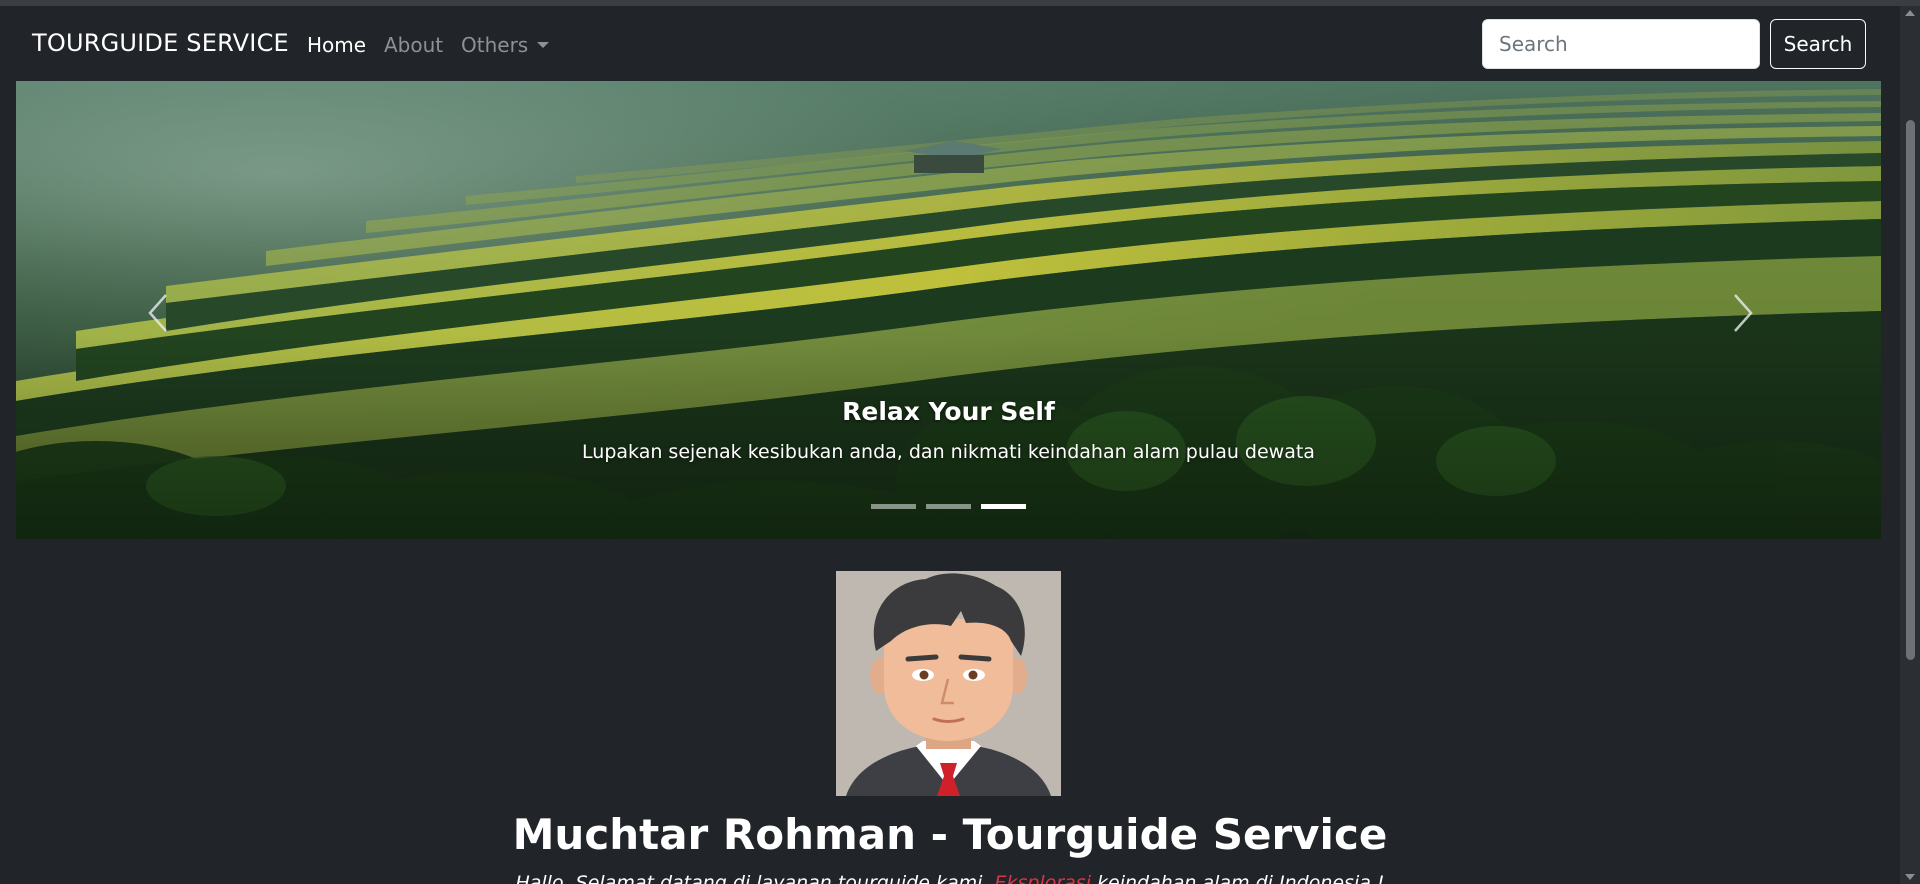 The image size is (1920, 884). Describe the element at coordinates (1237, 878) in the screenshot. I see `intro-text-after: keindahan alam di Indonesia !` at that location.